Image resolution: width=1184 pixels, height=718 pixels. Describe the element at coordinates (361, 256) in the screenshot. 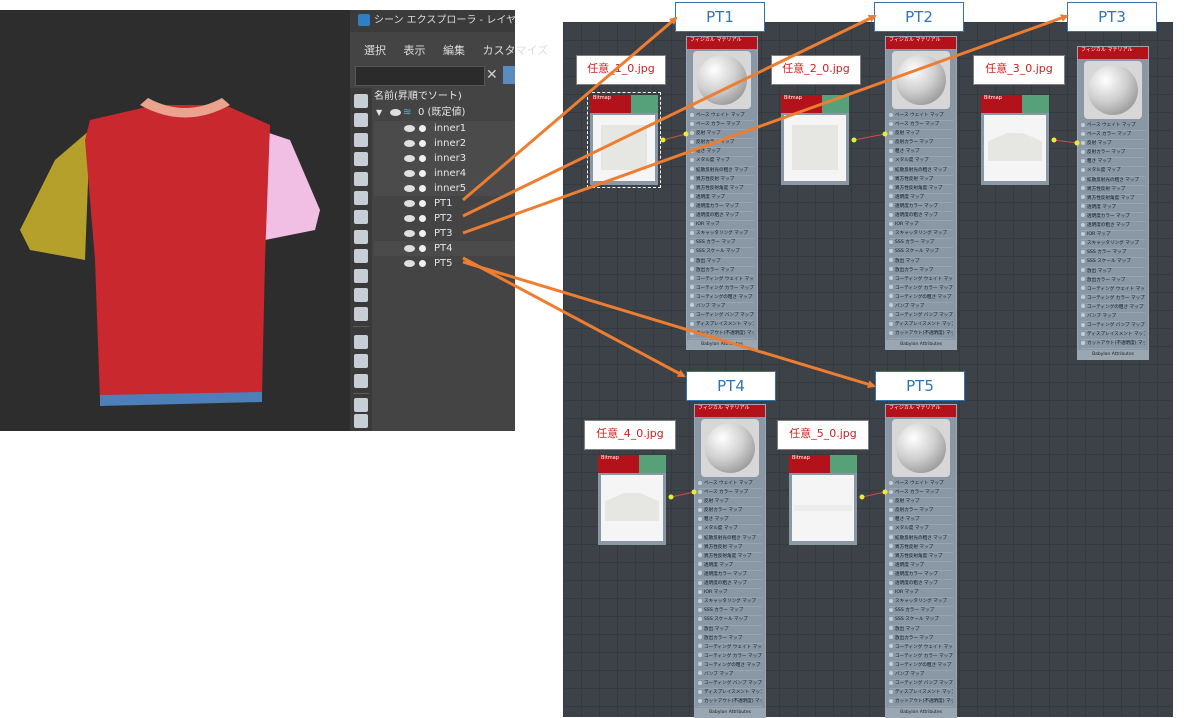

I see `bone-filter-icon` at that location.